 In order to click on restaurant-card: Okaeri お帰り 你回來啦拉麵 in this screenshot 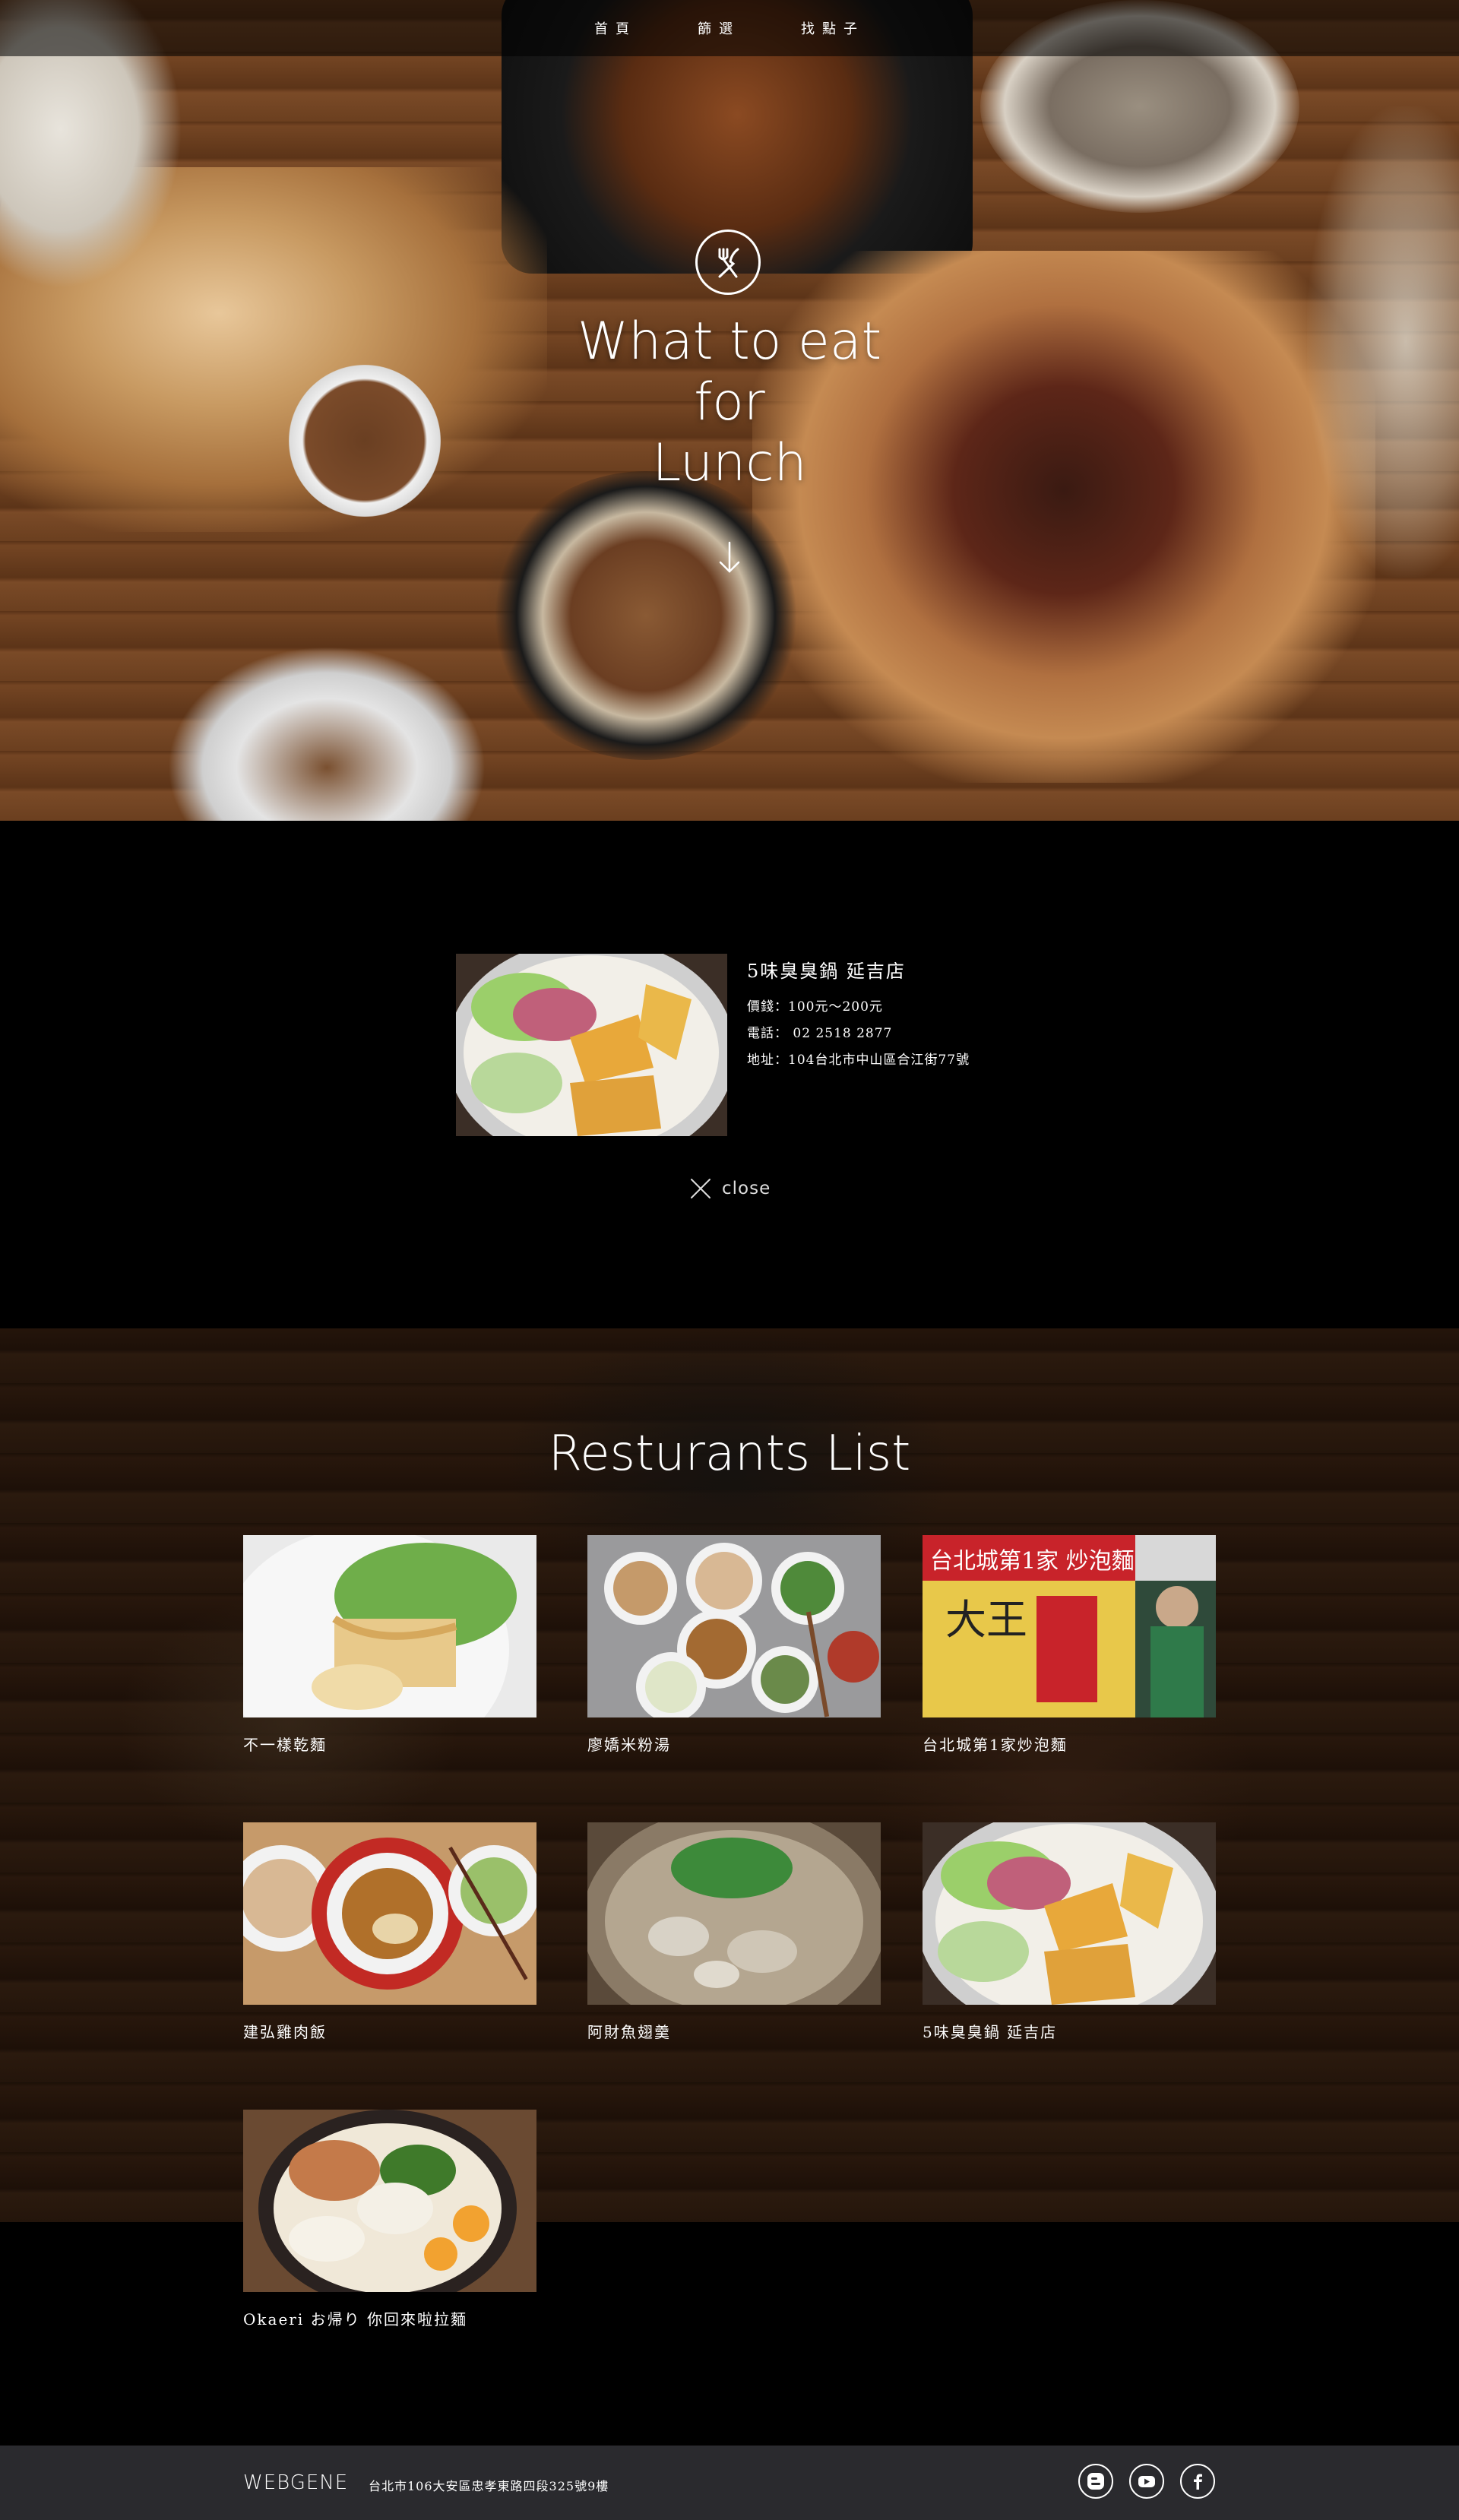, I will do `click(389, 2219)`.